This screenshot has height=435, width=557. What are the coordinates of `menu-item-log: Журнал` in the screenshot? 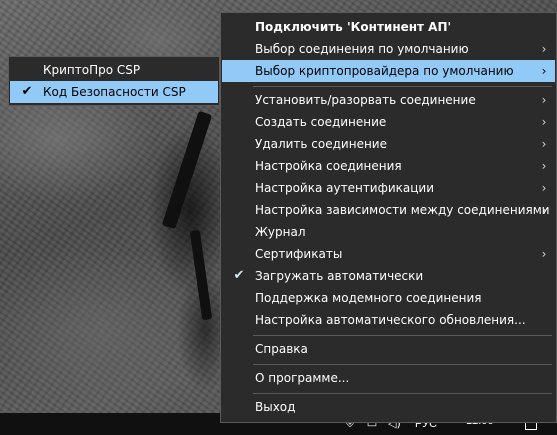 It's located at (388, 232).